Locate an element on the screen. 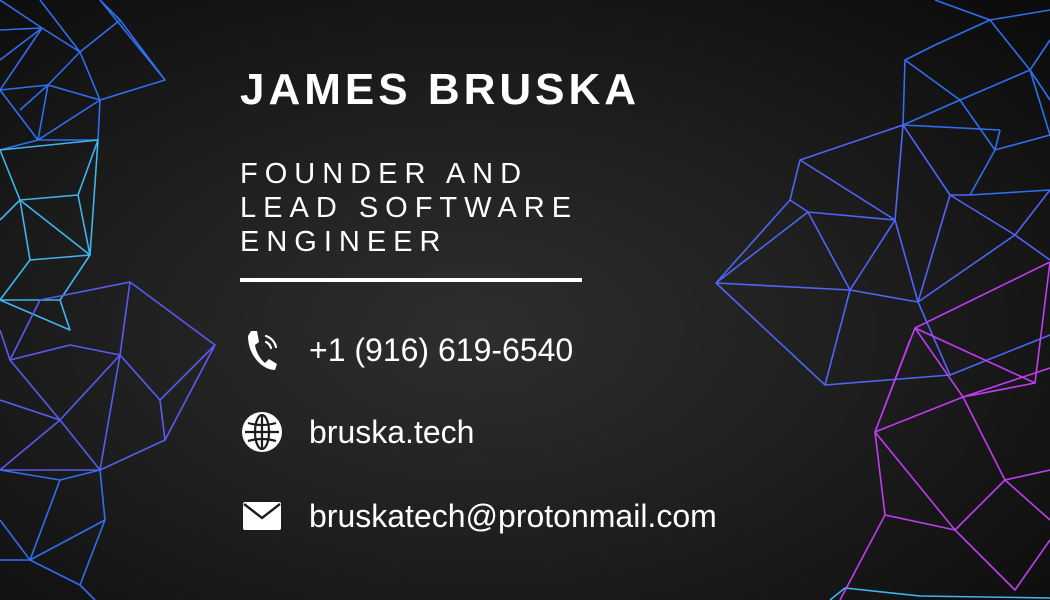 This screenshot has width=1050, height=600. globe-icon is located at coordinates (262, 432).